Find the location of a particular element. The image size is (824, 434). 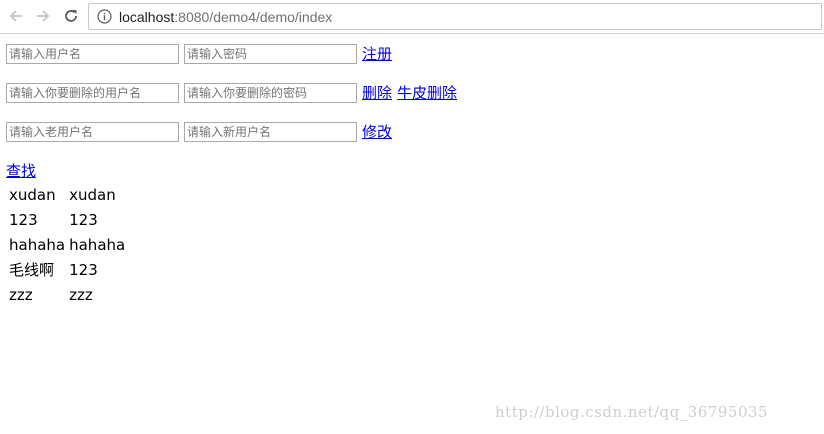

reload-button is located at coordinates (71, 16).